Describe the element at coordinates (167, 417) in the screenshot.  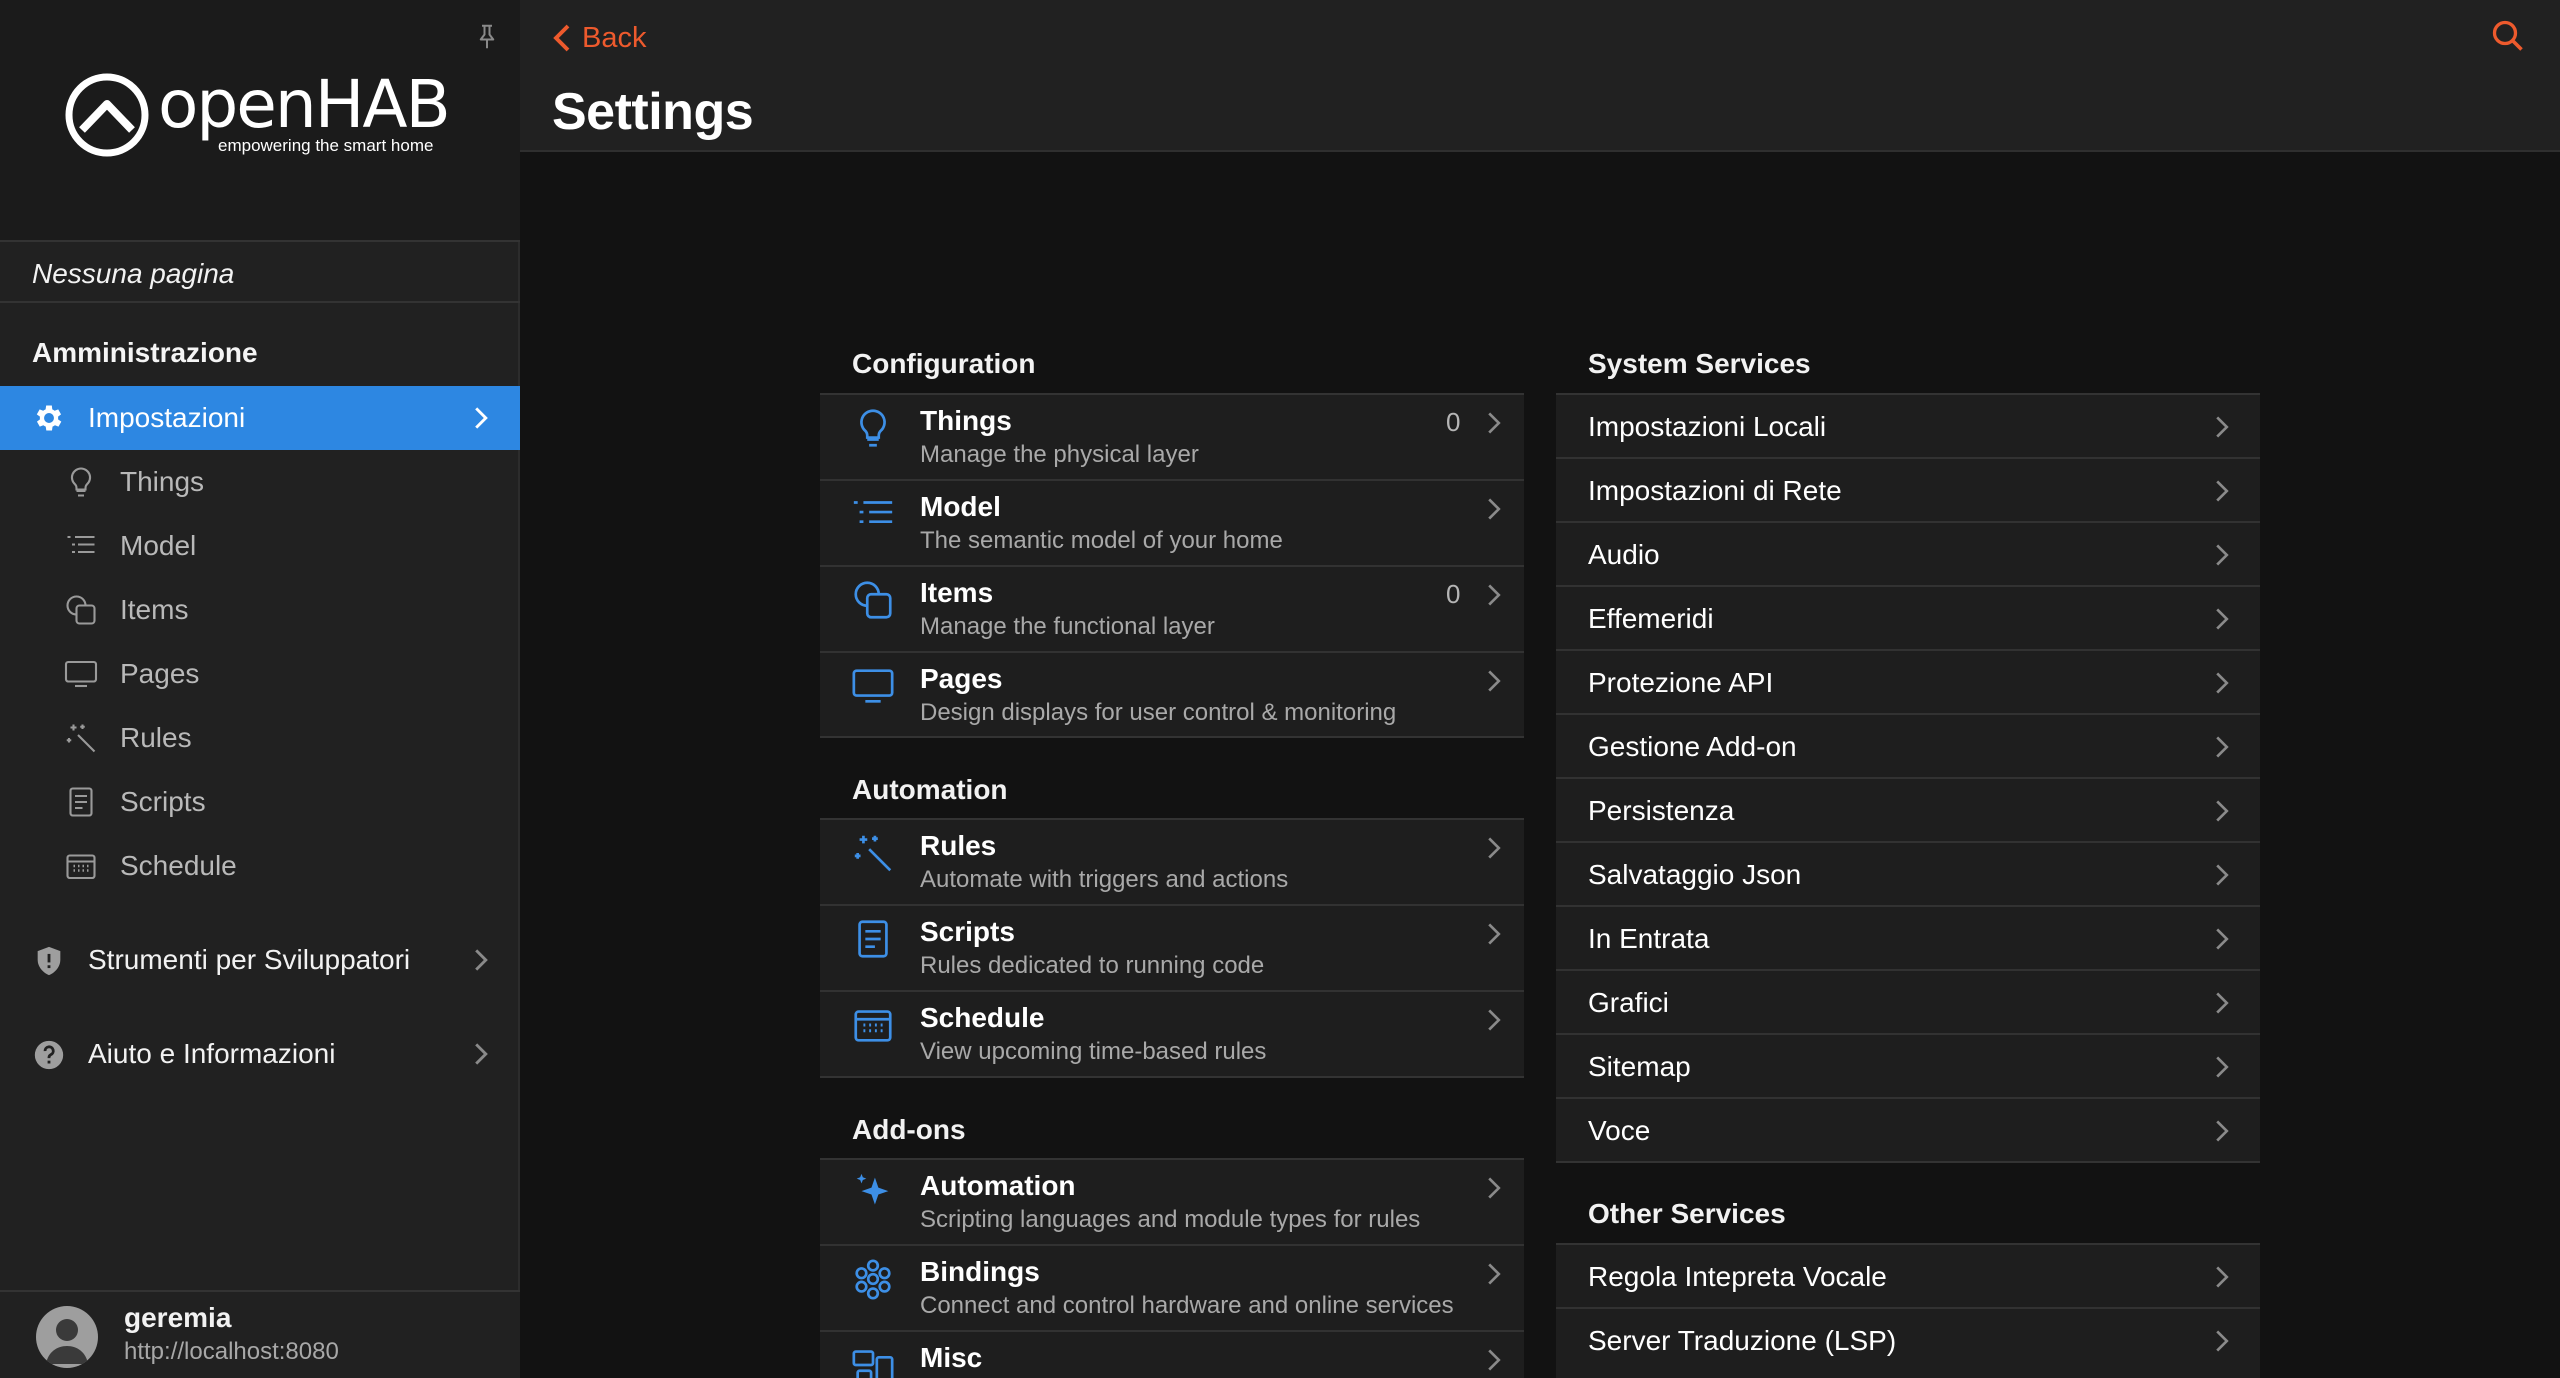
I see `sidebar-item-label: Impostazioni` at that location.